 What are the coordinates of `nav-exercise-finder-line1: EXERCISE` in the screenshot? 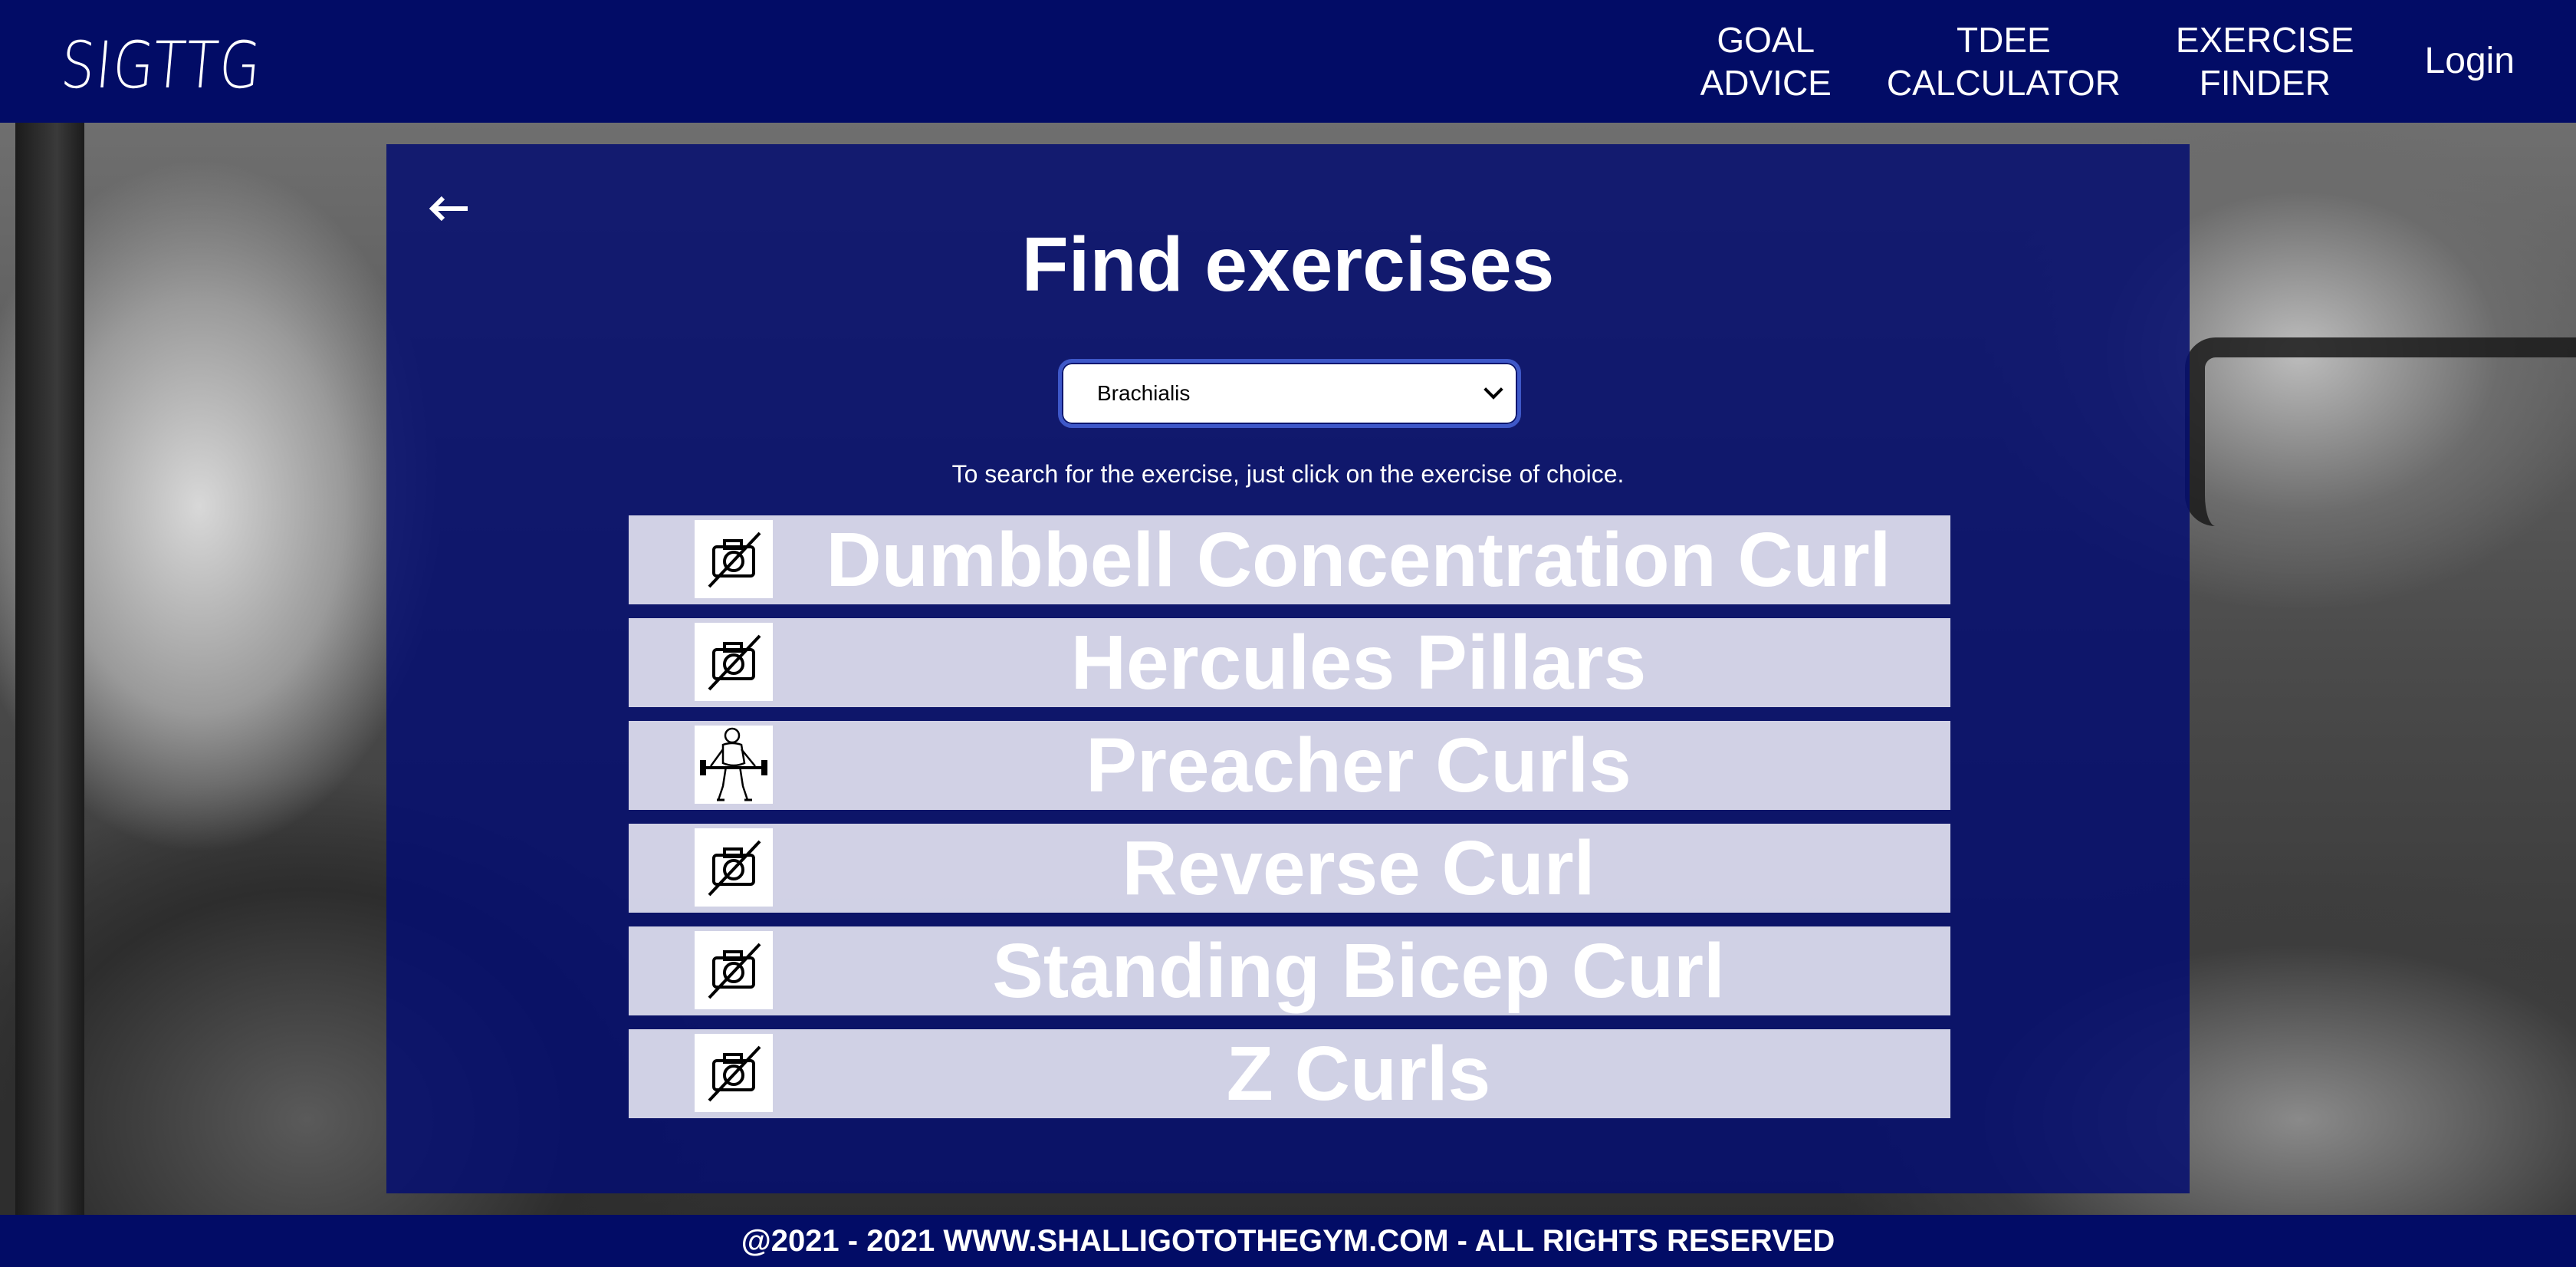 It's located at (2264, 40).